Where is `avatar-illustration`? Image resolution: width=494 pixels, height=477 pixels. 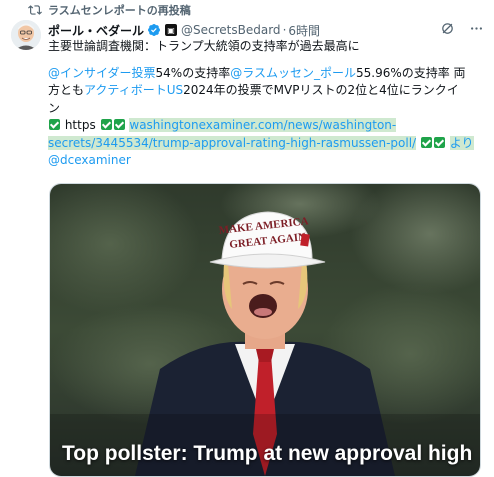 avatar-illustration is located at coordinates (26, 35).